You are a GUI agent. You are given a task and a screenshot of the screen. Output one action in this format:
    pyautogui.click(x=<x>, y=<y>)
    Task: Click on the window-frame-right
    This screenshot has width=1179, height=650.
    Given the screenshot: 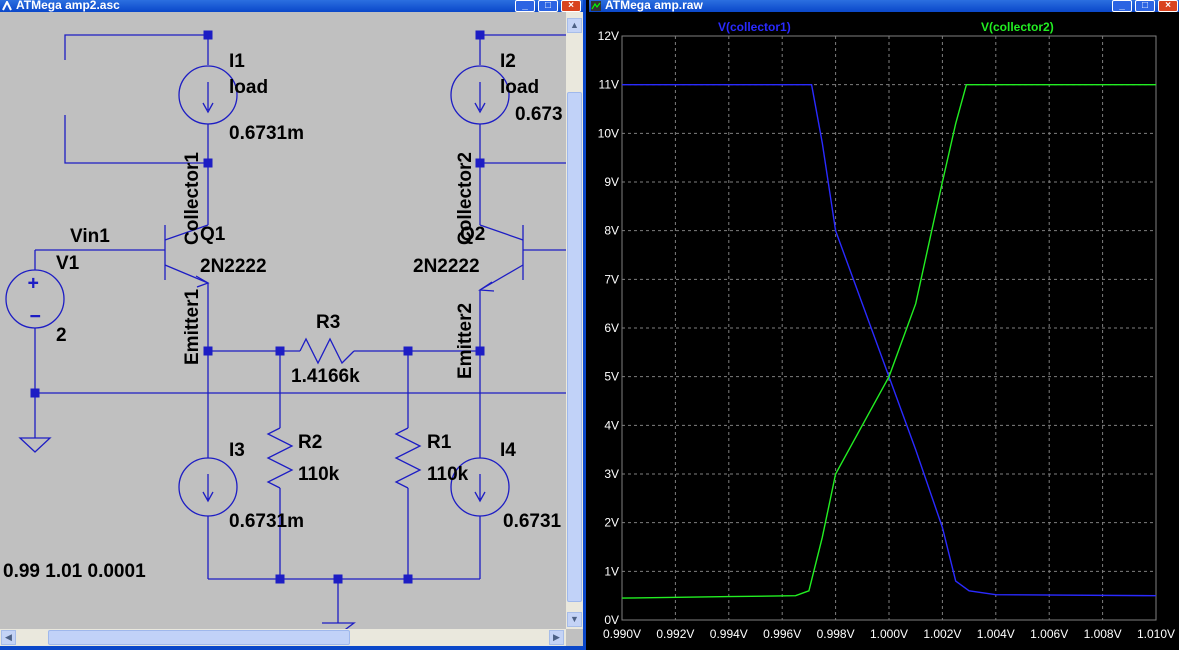 What is the action you would take?
    pyautogui.click(x=584, y=325)
    